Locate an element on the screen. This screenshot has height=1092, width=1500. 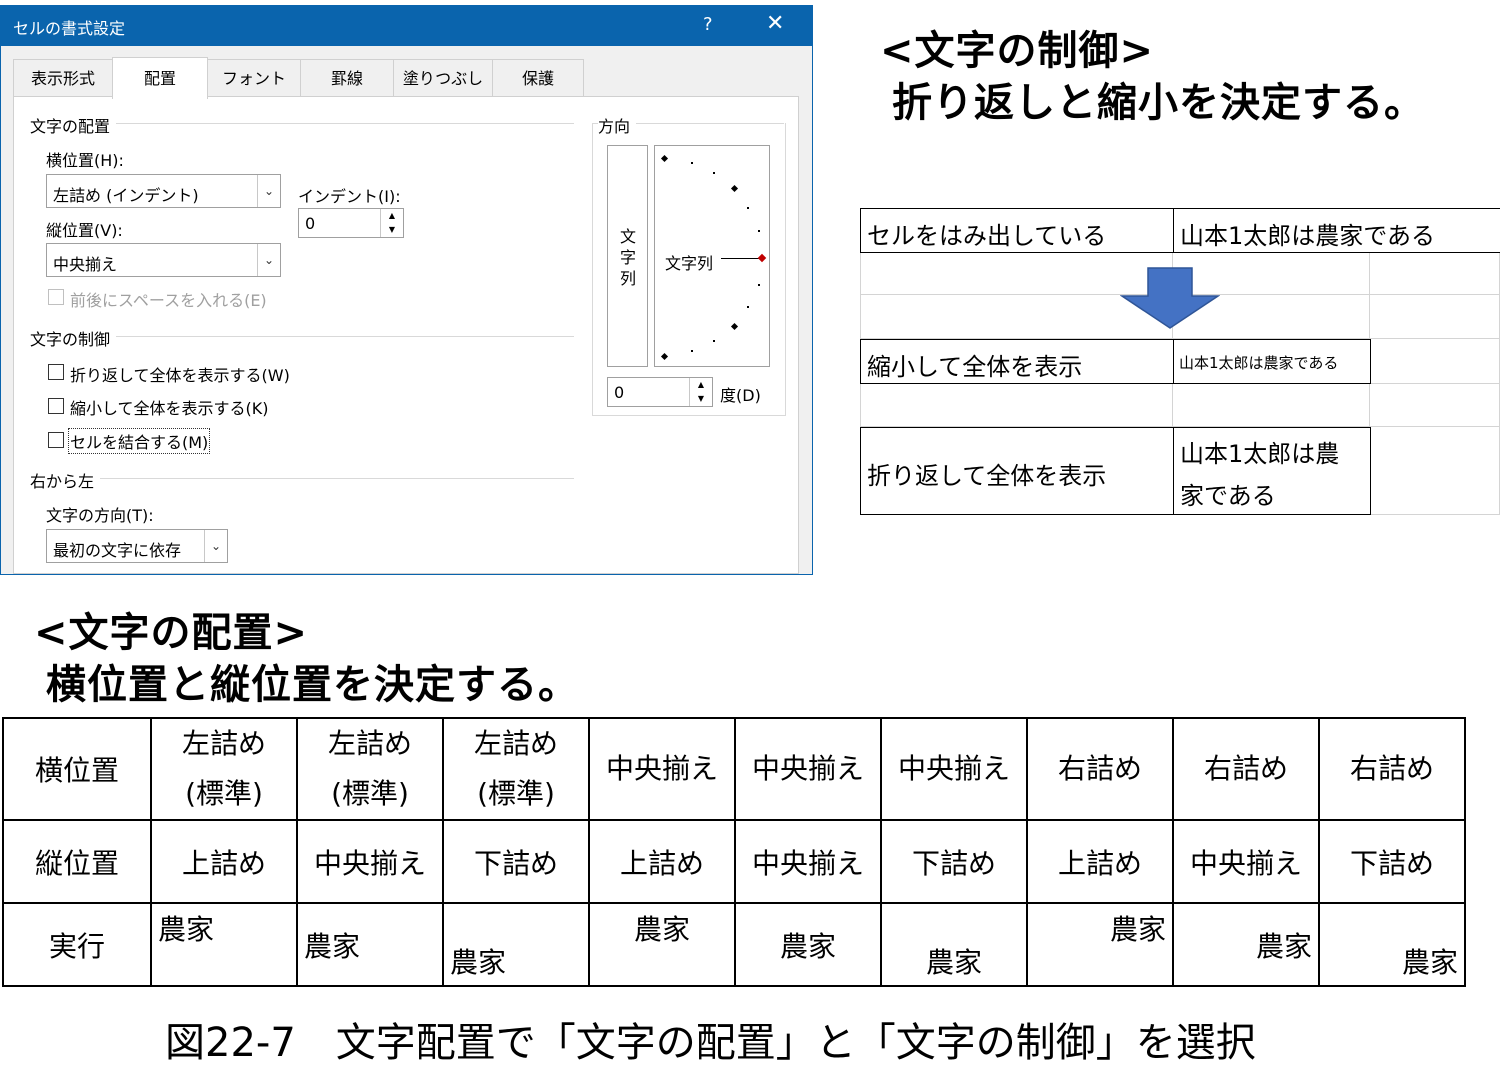
indent-label: インデント(I): is located at coordinates (349, 196).